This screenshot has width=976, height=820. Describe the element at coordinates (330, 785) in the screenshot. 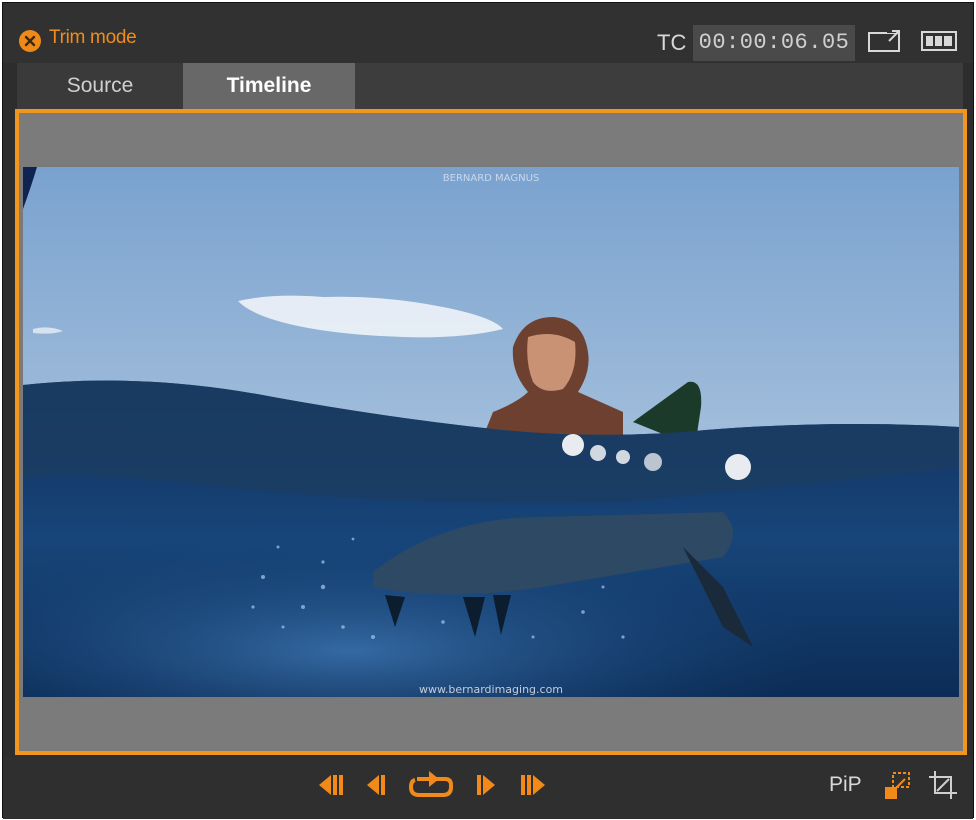

I see `go-to-start-icon` at that location.